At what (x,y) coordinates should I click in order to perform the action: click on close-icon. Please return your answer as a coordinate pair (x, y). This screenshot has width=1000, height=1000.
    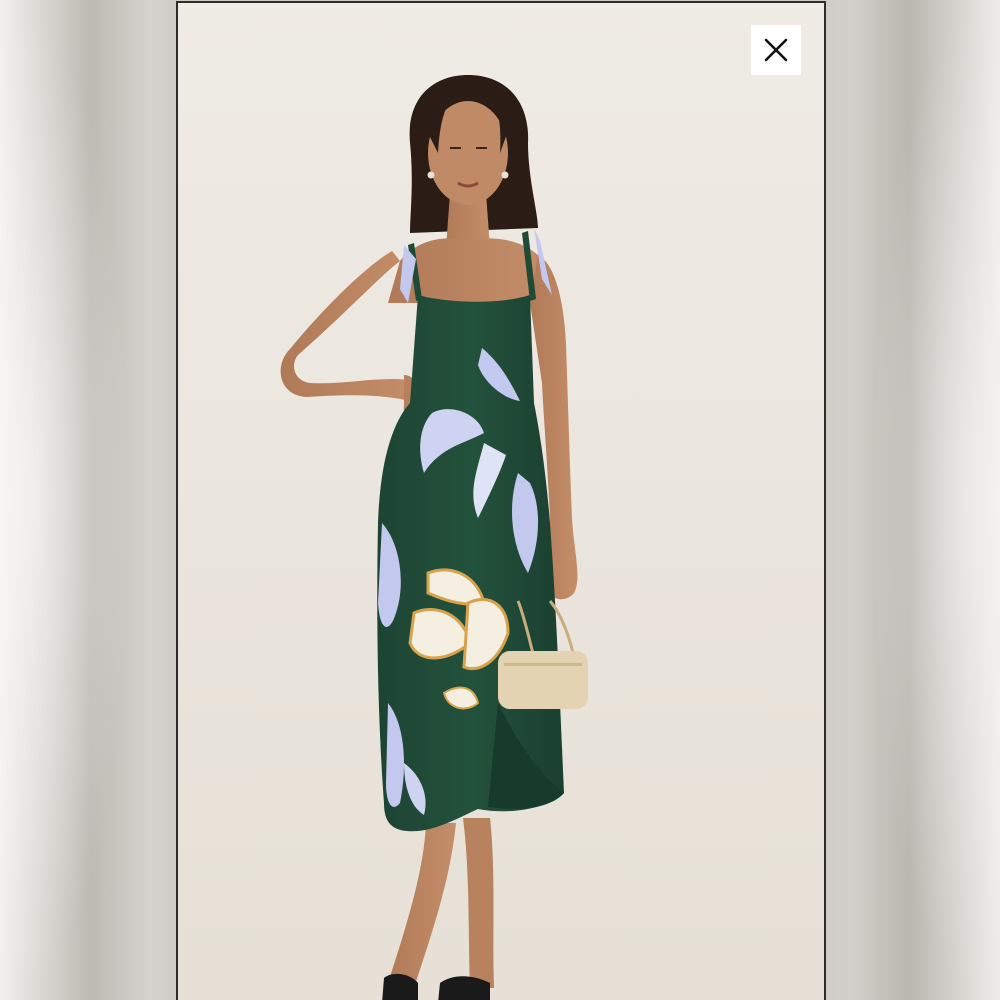
    Looking at the image, I should click on (776, 50).